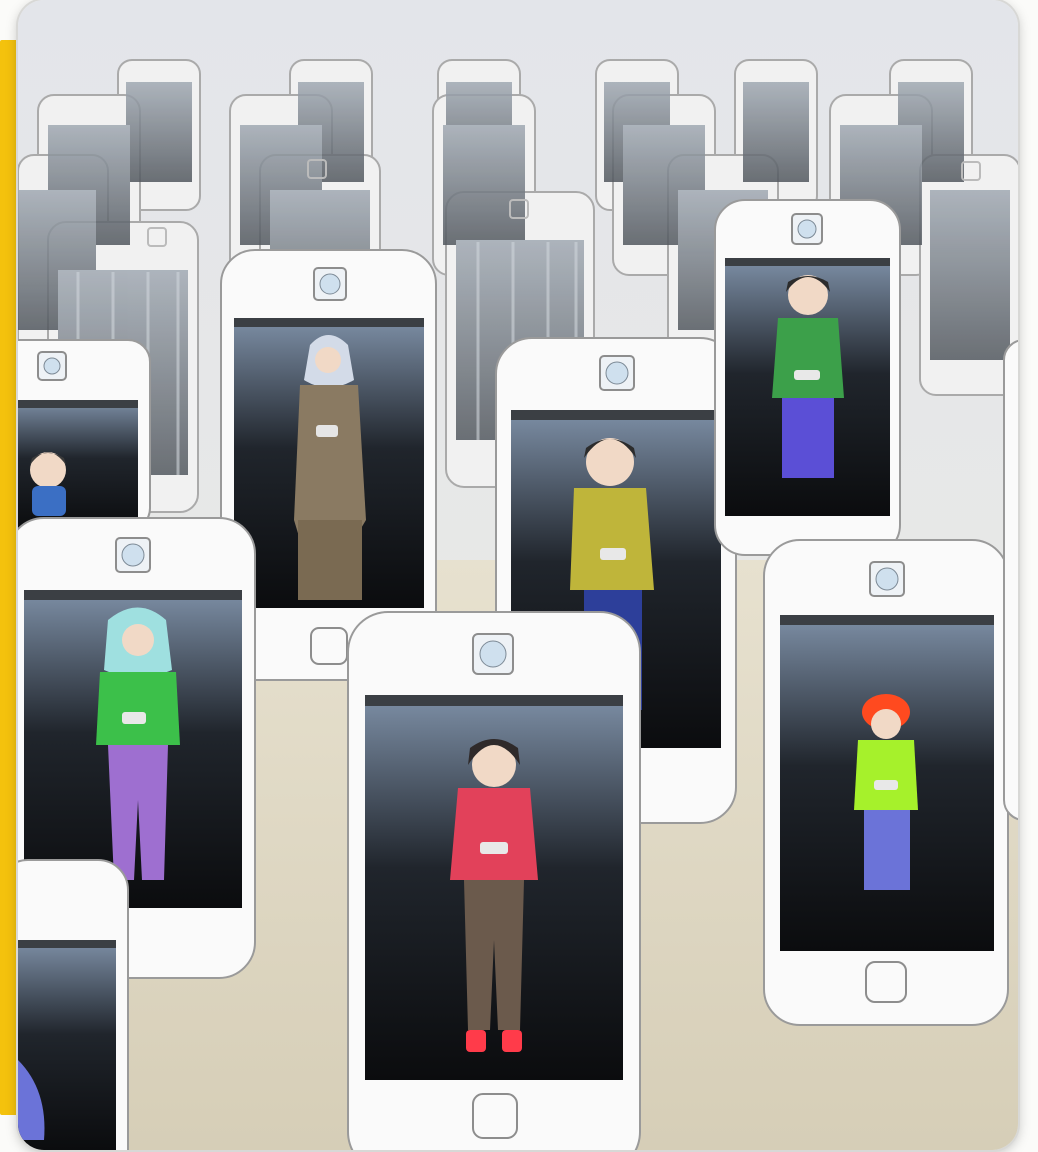 This screenshot has height=1152, width=1038. I want to click on phone-child-left, so click(84, 435).